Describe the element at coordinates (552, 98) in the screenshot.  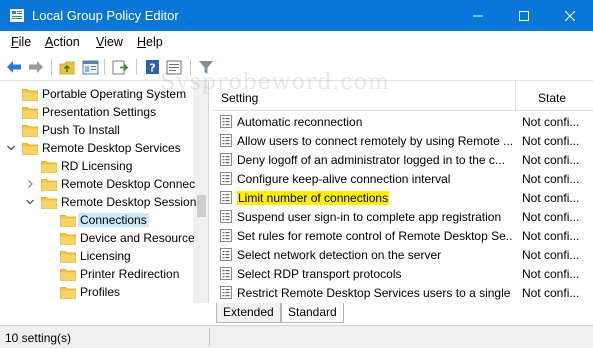
I see `column-header-state: State` at that location.